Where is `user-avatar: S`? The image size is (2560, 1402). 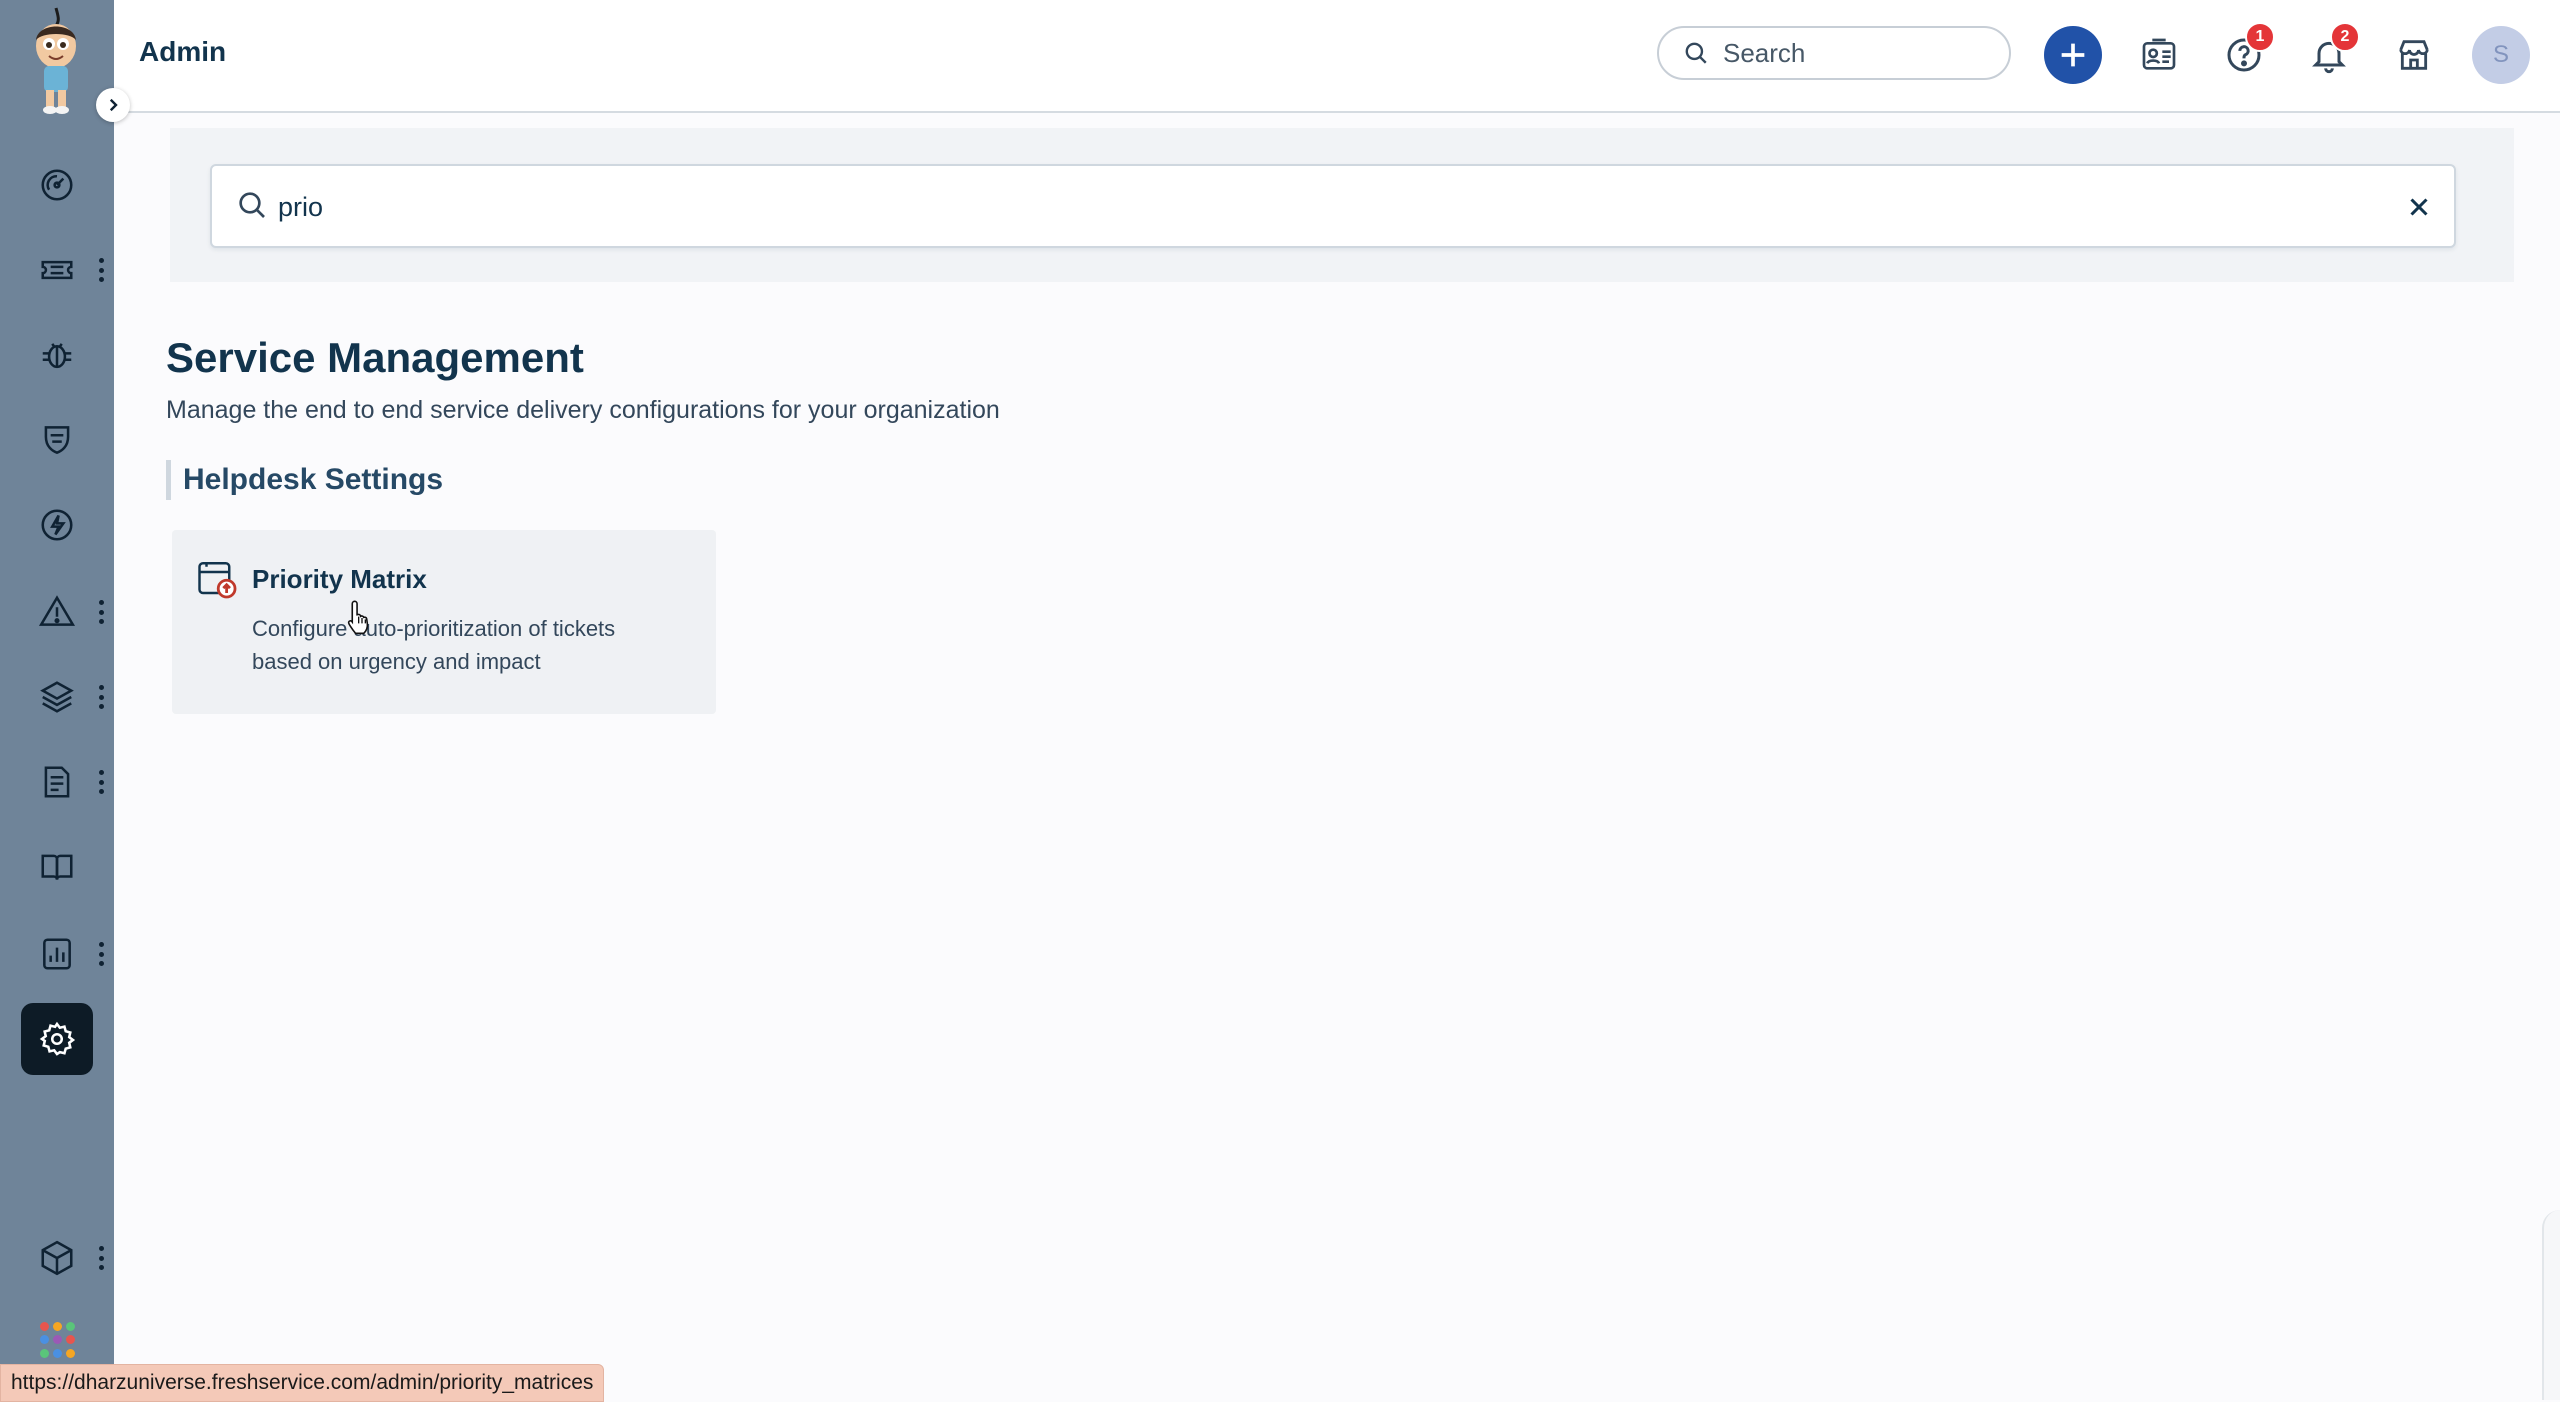
user-avatar: S is located at coordinates (2501, 55).